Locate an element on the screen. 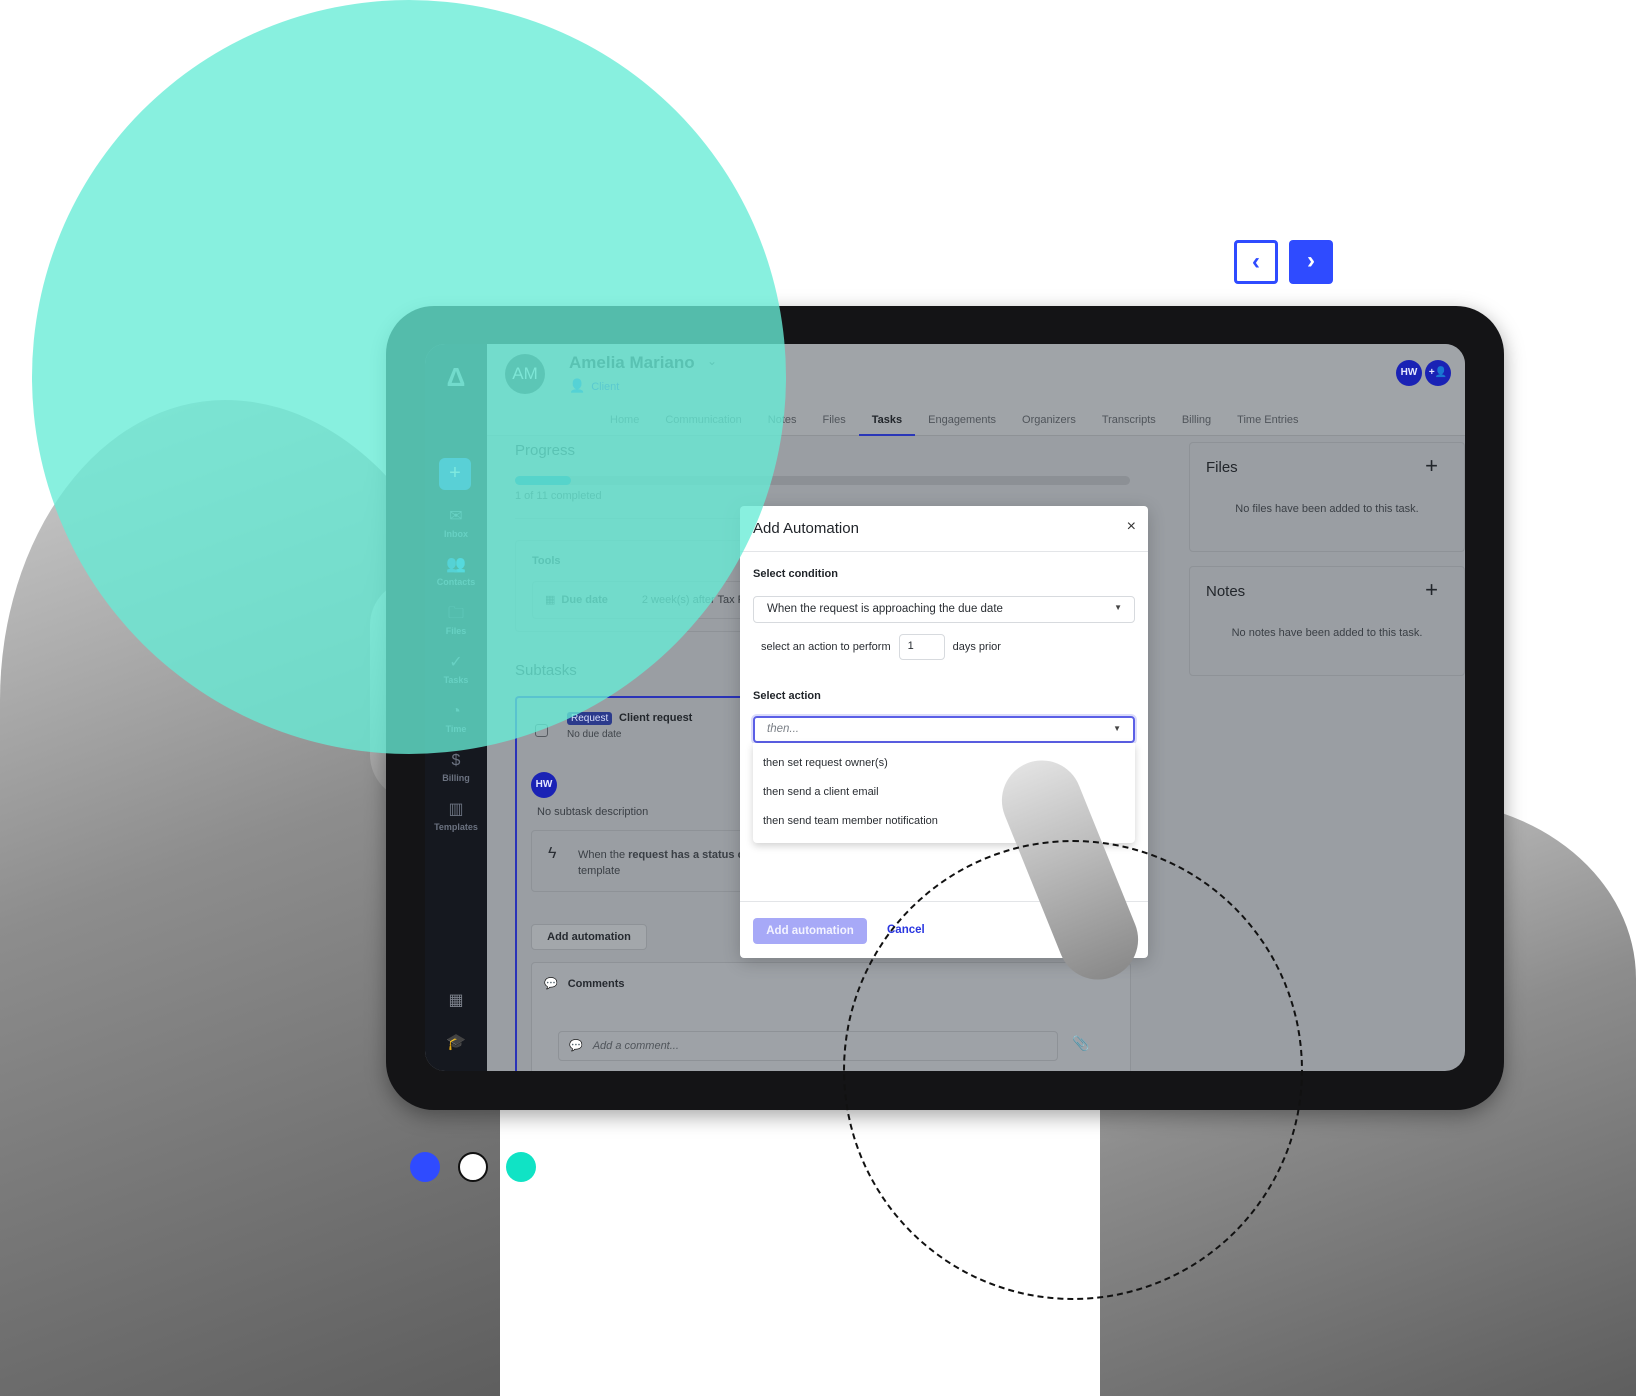 This screenshot has width=1636, height=1396. attachment-icon: 📎 is located at coordinates (1080, 1043).